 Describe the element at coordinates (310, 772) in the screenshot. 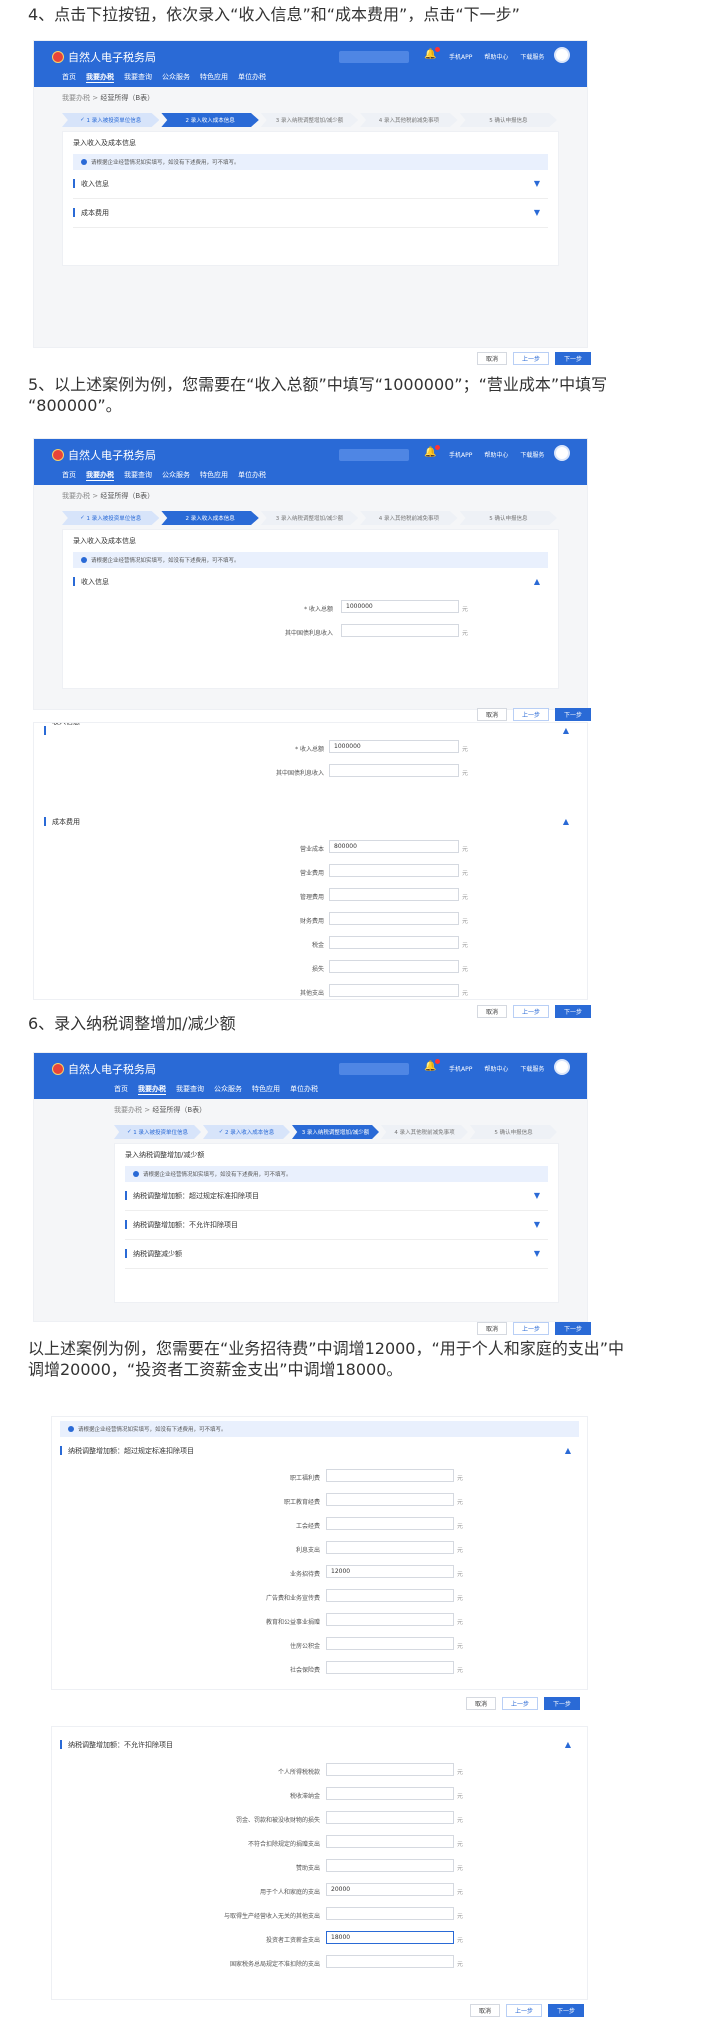

I see `form-row: 其中国债利息收入 元` at that location.